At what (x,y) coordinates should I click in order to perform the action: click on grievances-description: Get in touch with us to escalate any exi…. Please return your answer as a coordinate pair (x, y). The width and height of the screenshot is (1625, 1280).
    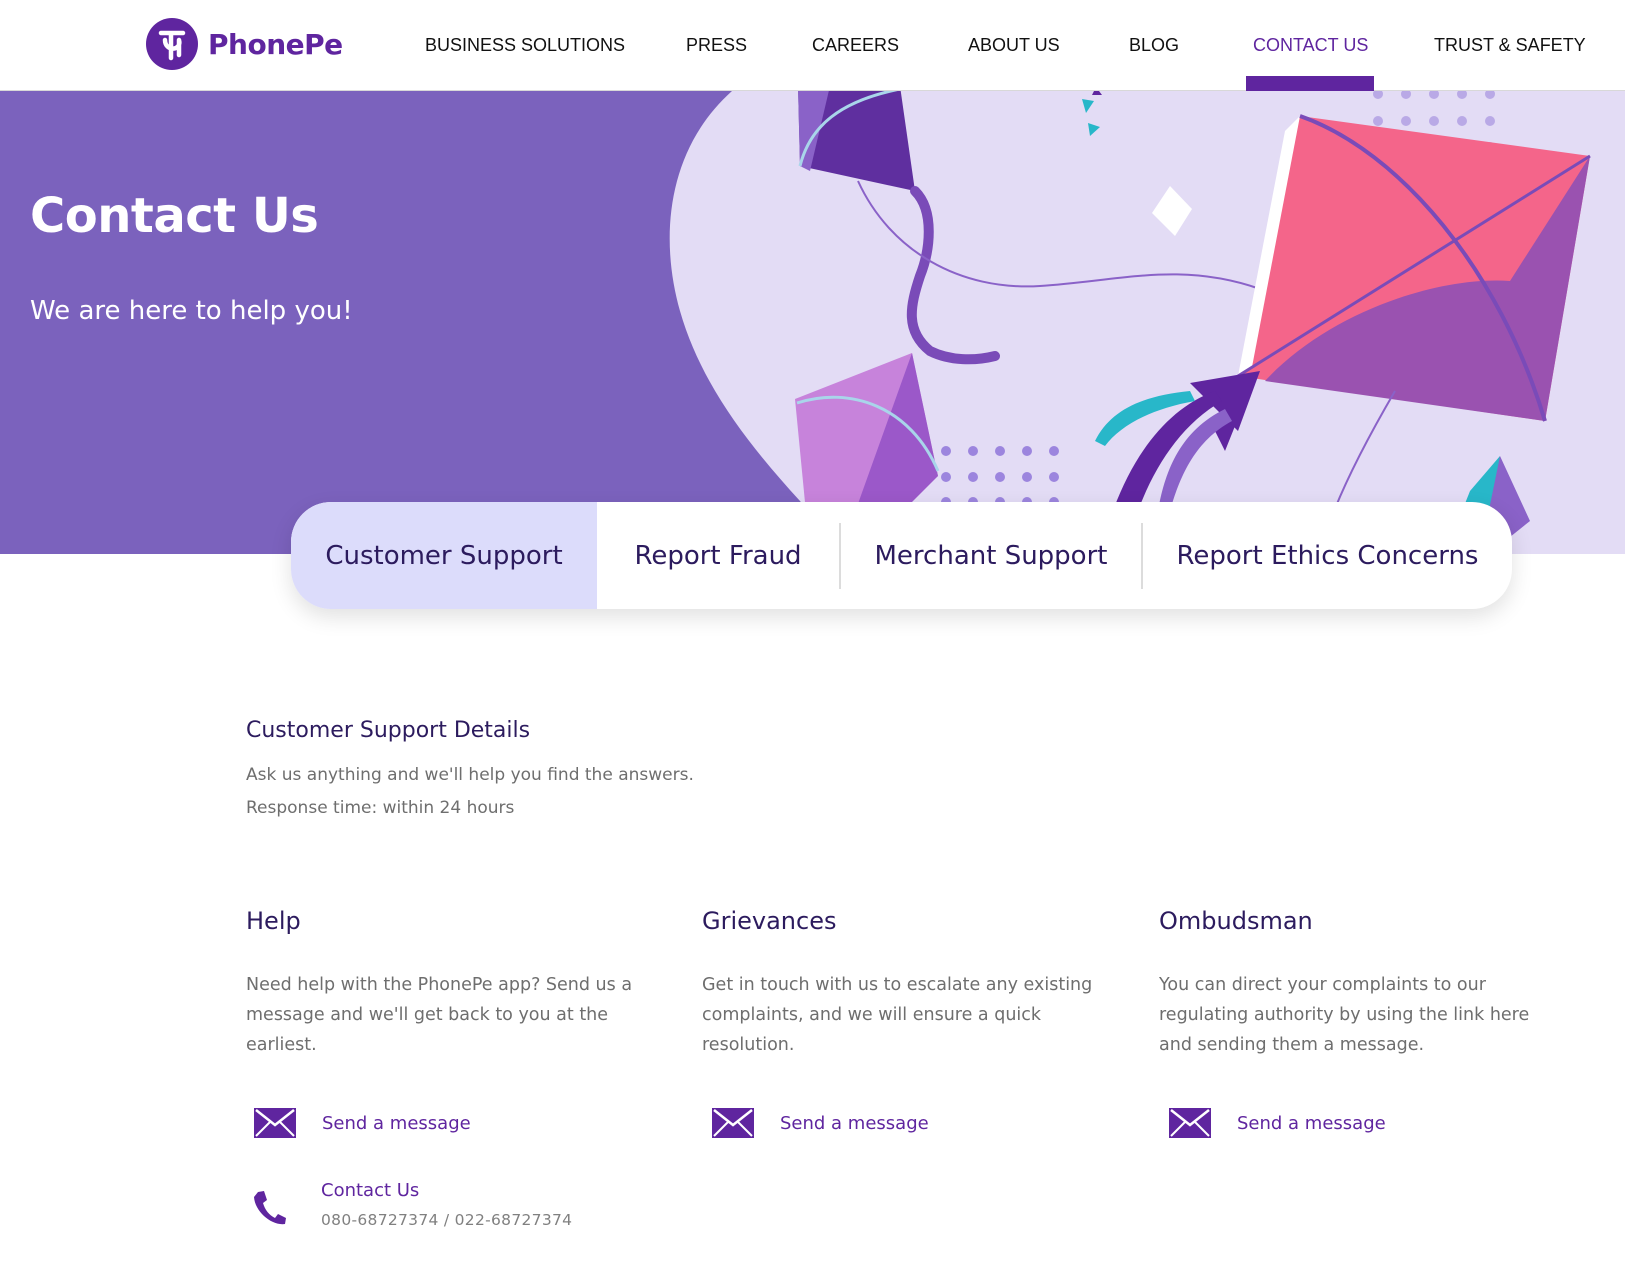
    Looking at the image, I should click on (897, 1015).